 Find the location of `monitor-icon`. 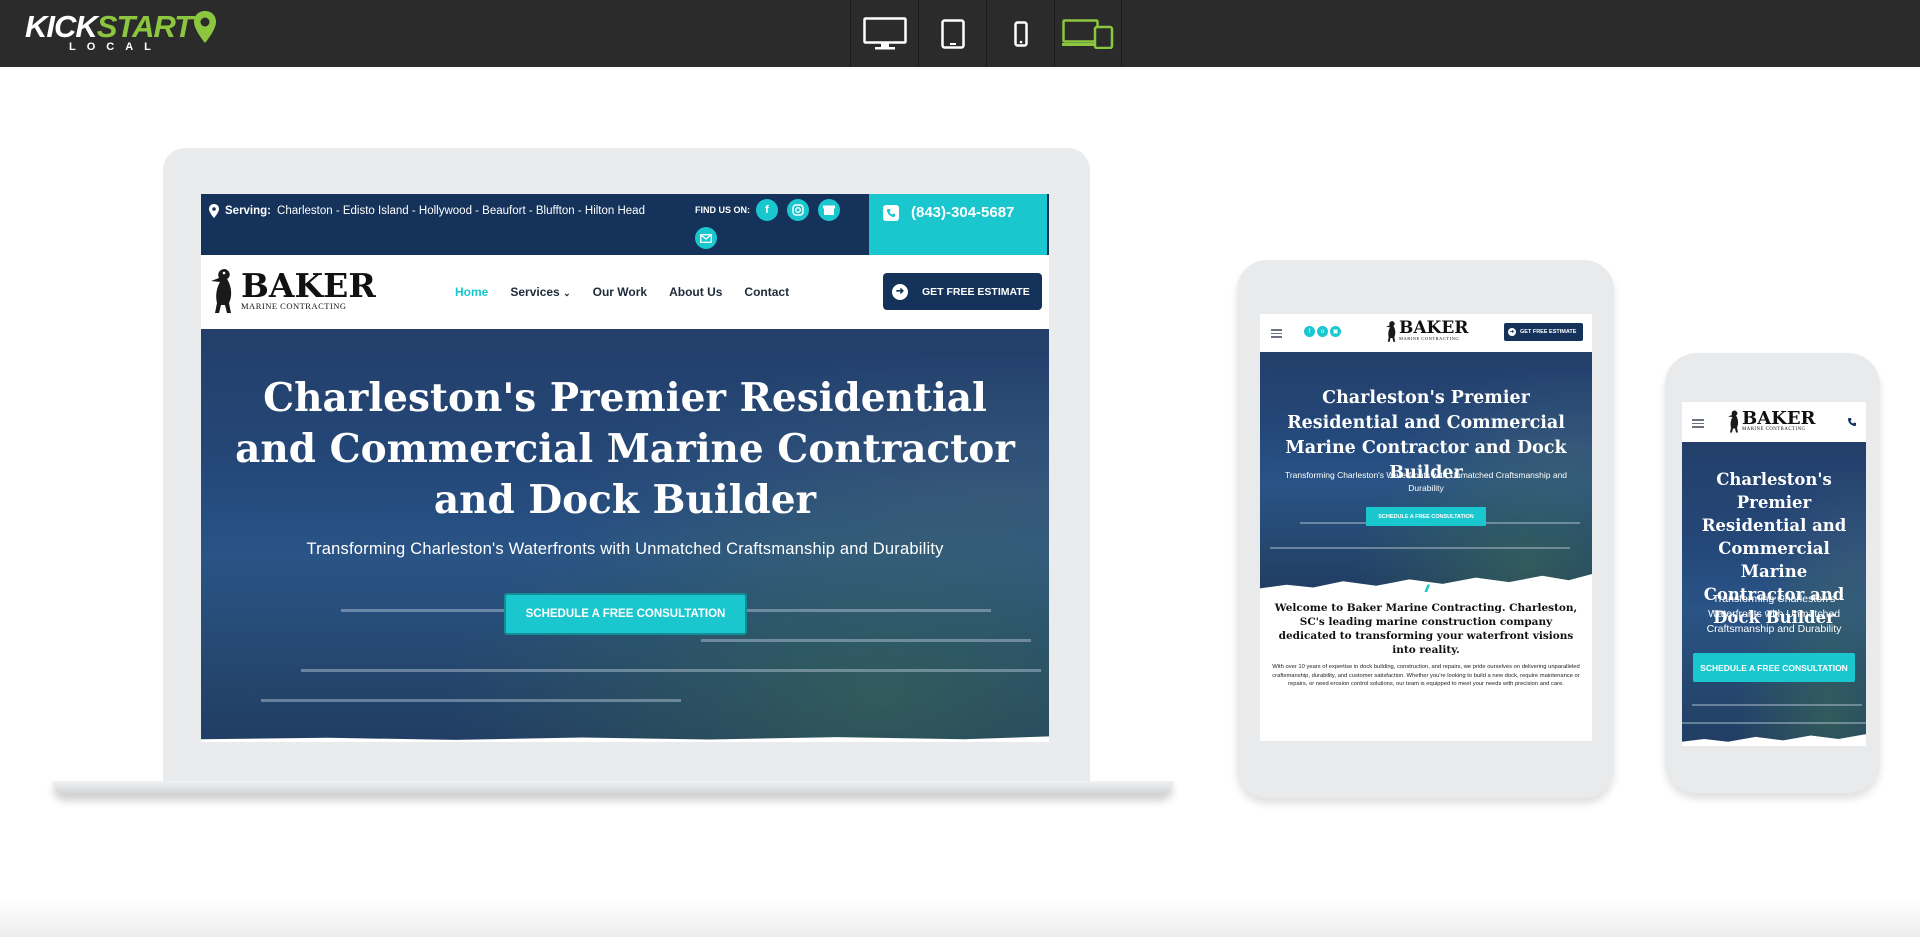

monitor-icon is located at coordinates (884, 32).